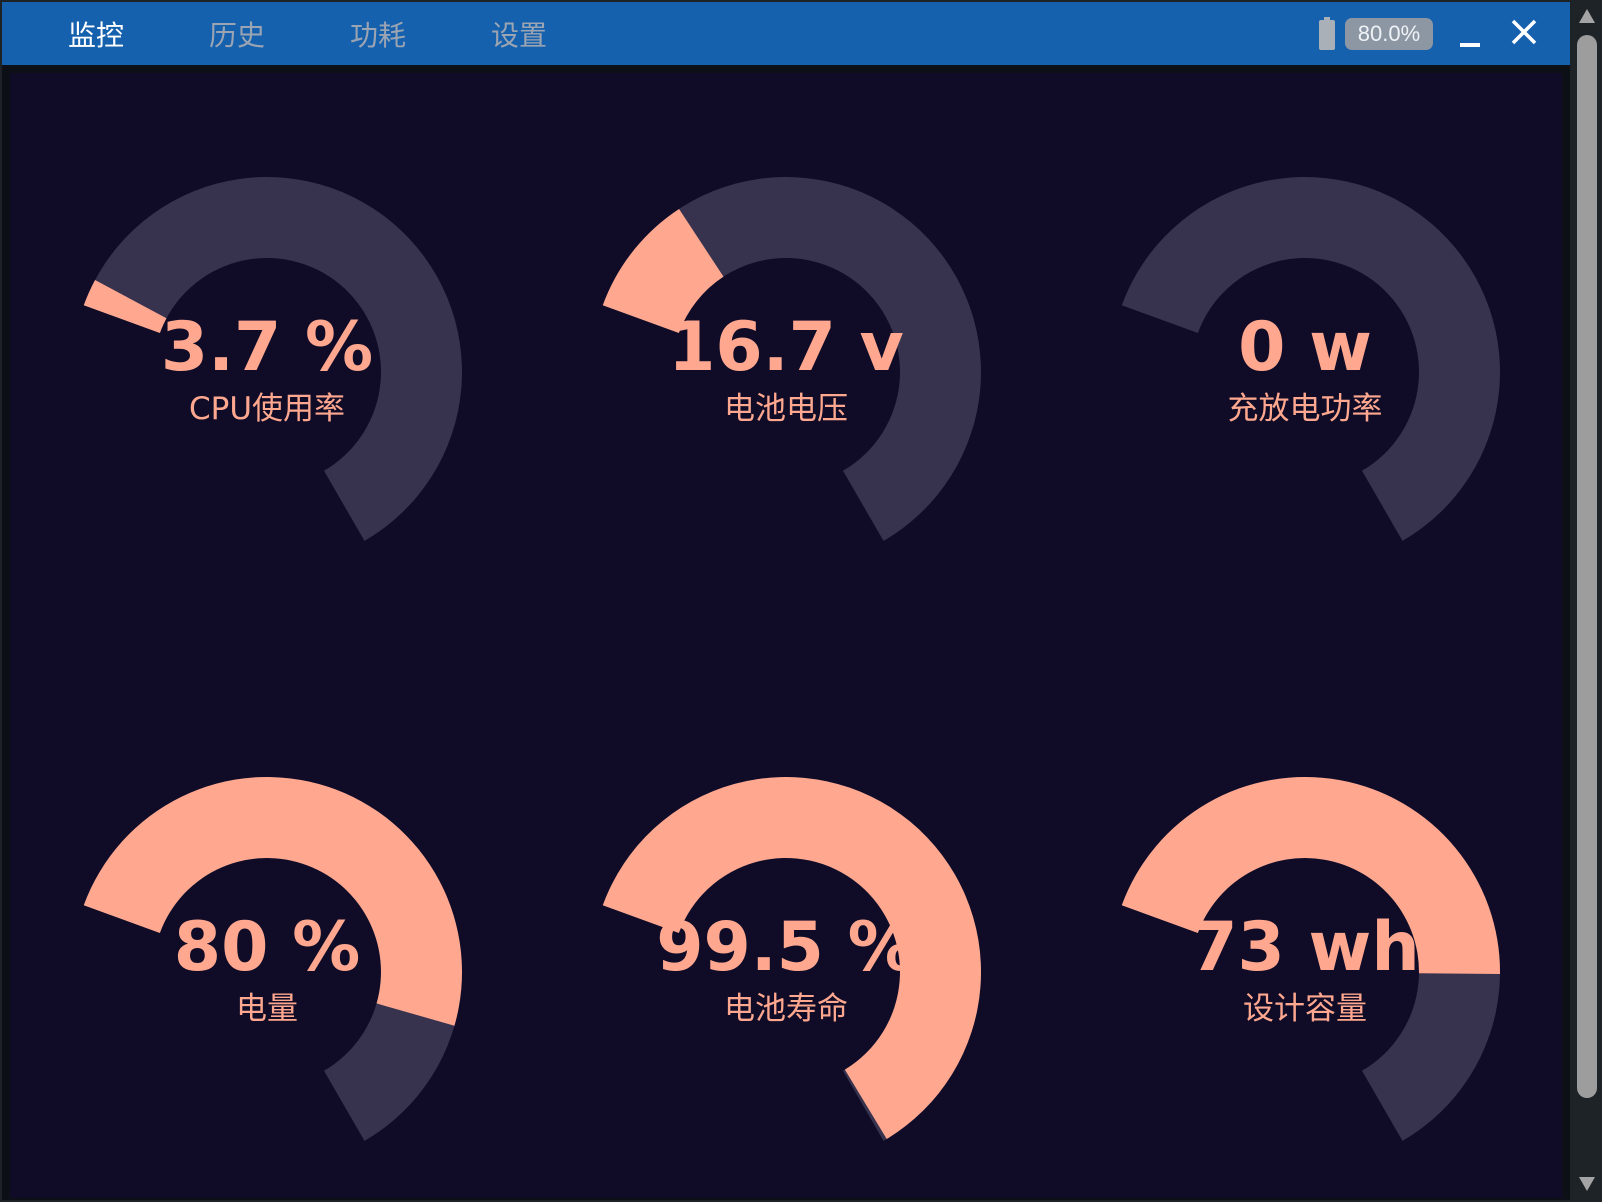 The width and height of the screenshot is (1602, 1202). I want to click on scrollbar-thumb, so click(1587, 566).